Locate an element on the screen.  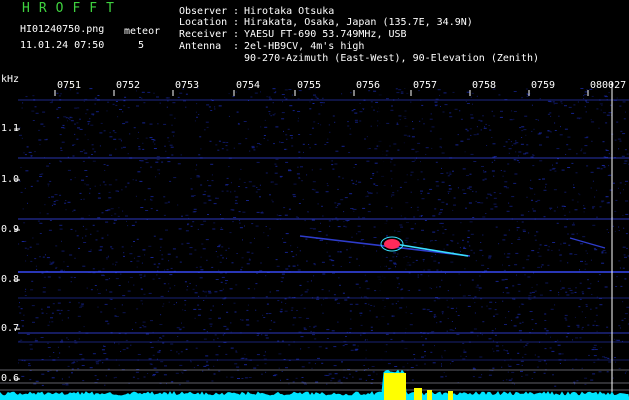
baseline-trace is located at coordinates (314, 384).